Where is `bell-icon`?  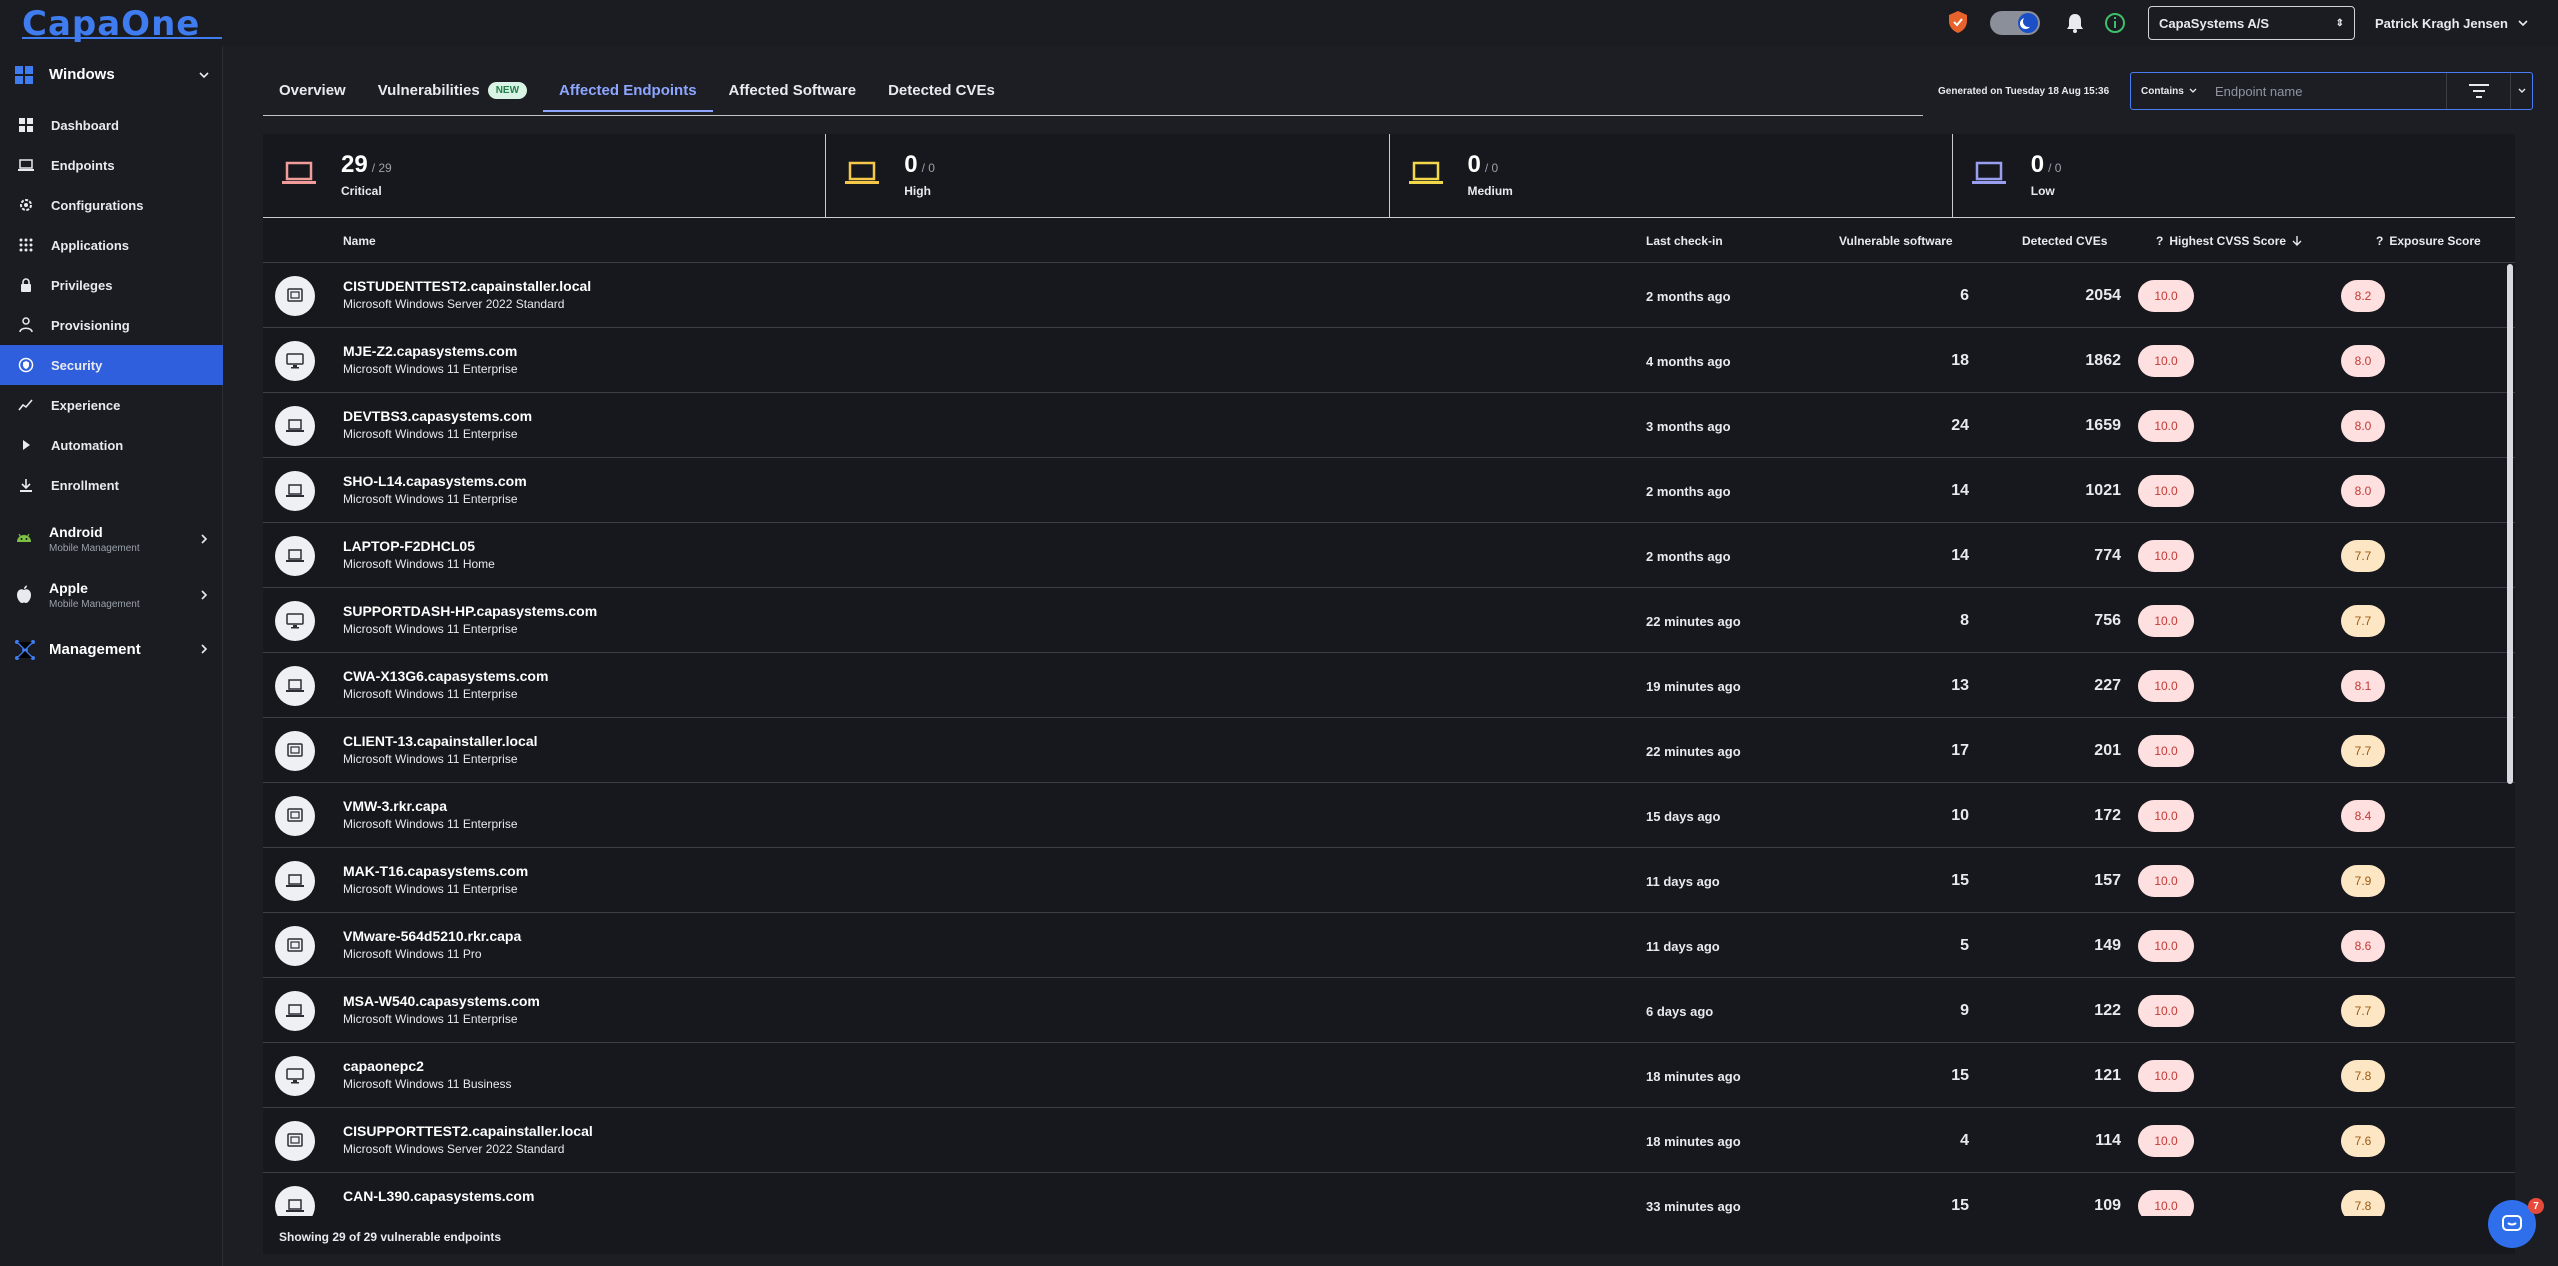
bell-icon is located at coordinates (2075, 23).